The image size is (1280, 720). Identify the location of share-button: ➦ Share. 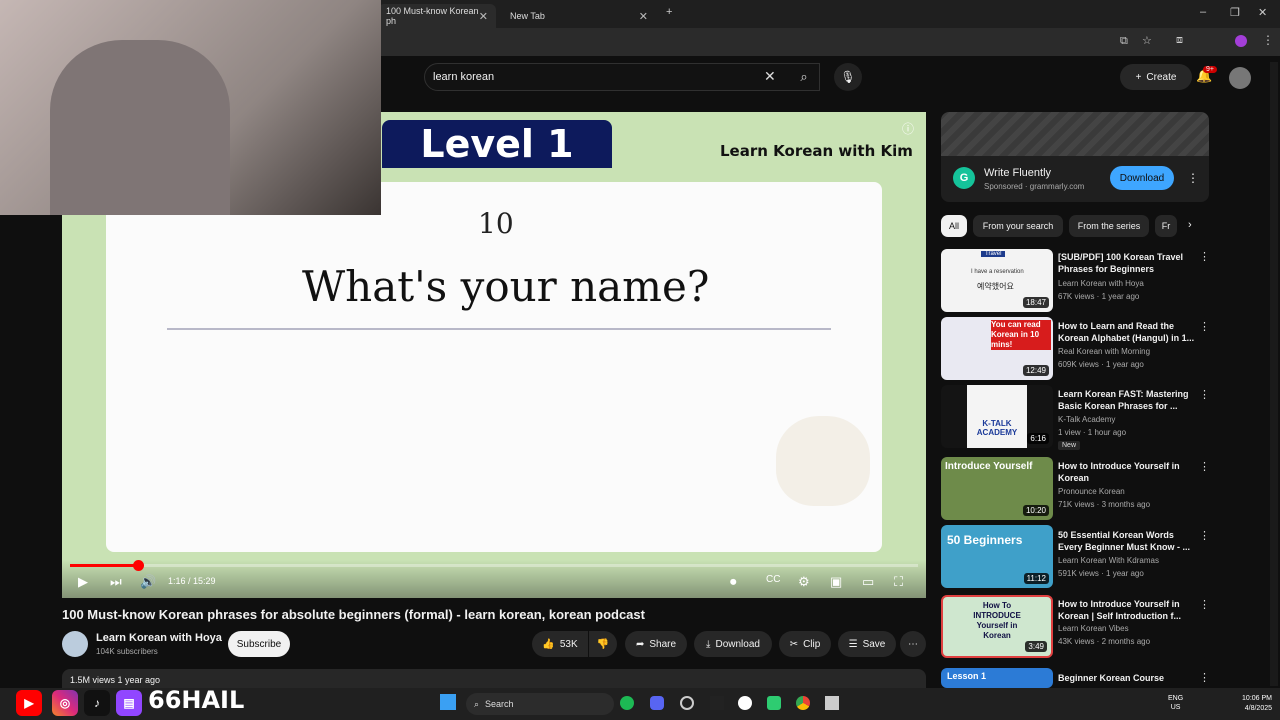
(656, 644).